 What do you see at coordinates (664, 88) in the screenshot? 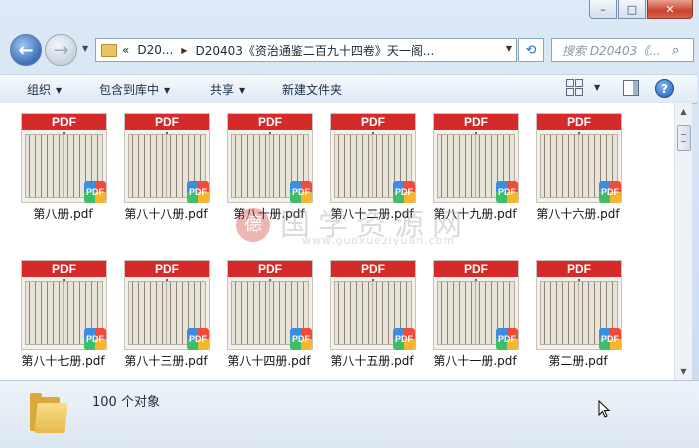
I see `help-icon: ?` at bounding box center [664, 88].